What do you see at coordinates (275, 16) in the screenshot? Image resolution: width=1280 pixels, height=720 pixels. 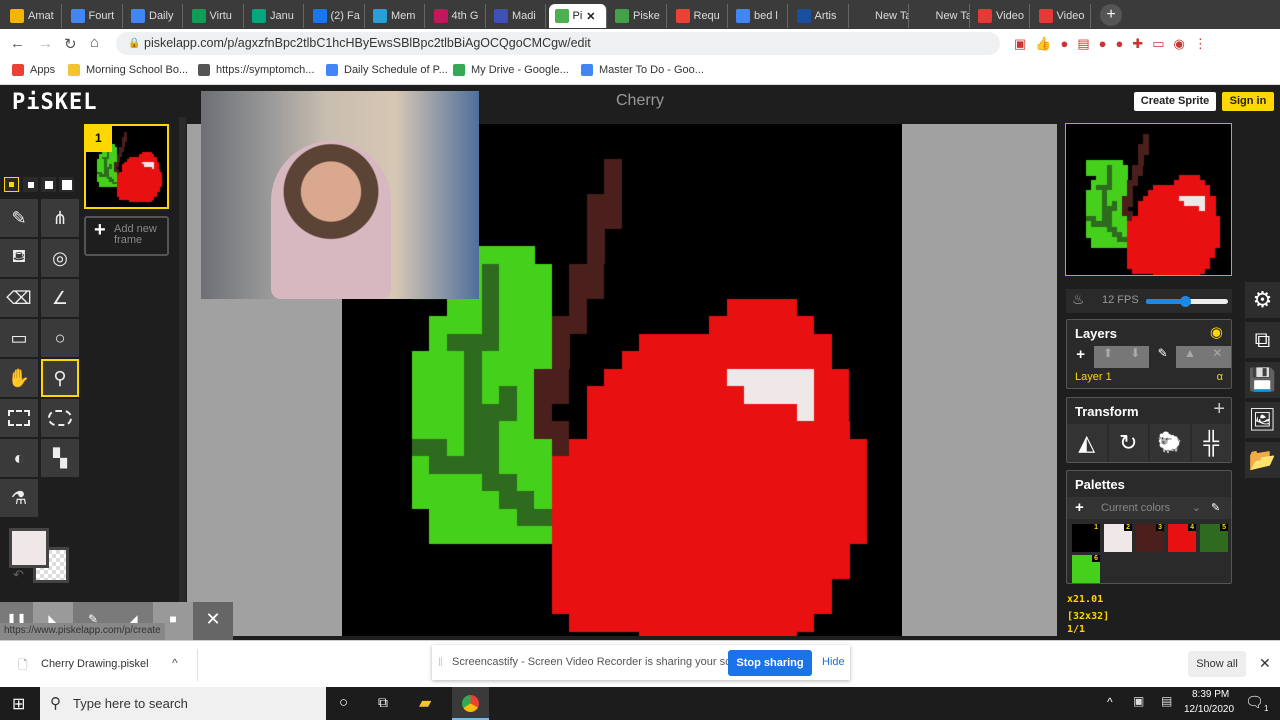 I see `browser-tab: Janu` at bounding box center [275, 16].